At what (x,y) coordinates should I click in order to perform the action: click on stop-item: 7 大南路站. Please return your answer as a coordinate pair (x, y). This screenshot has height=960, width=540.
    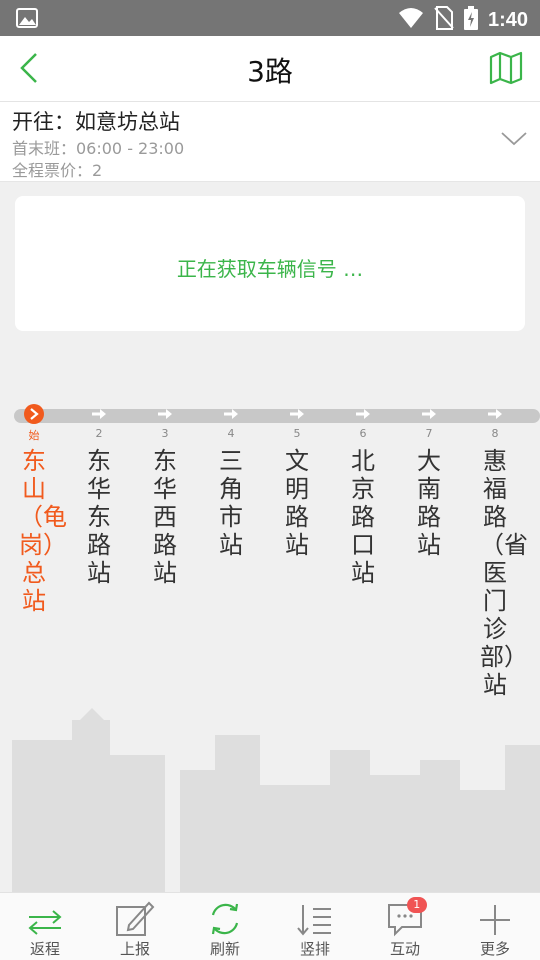
    Looking at the image, I should click on (429, 481).